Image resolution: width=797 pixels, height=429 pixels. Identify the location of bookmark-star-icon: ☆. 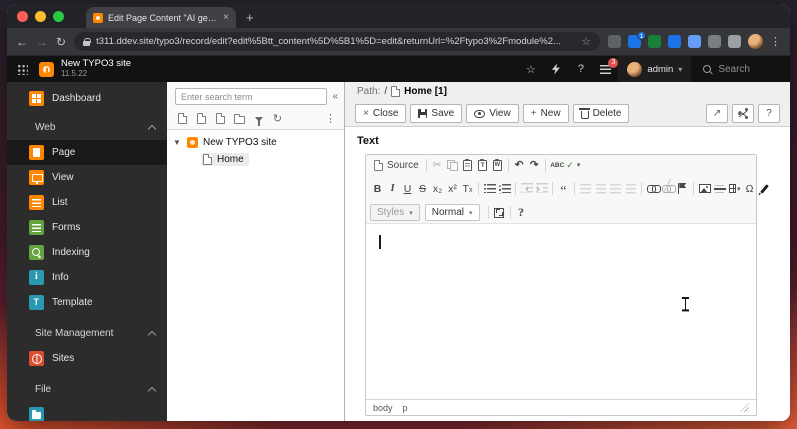
(586, 41).